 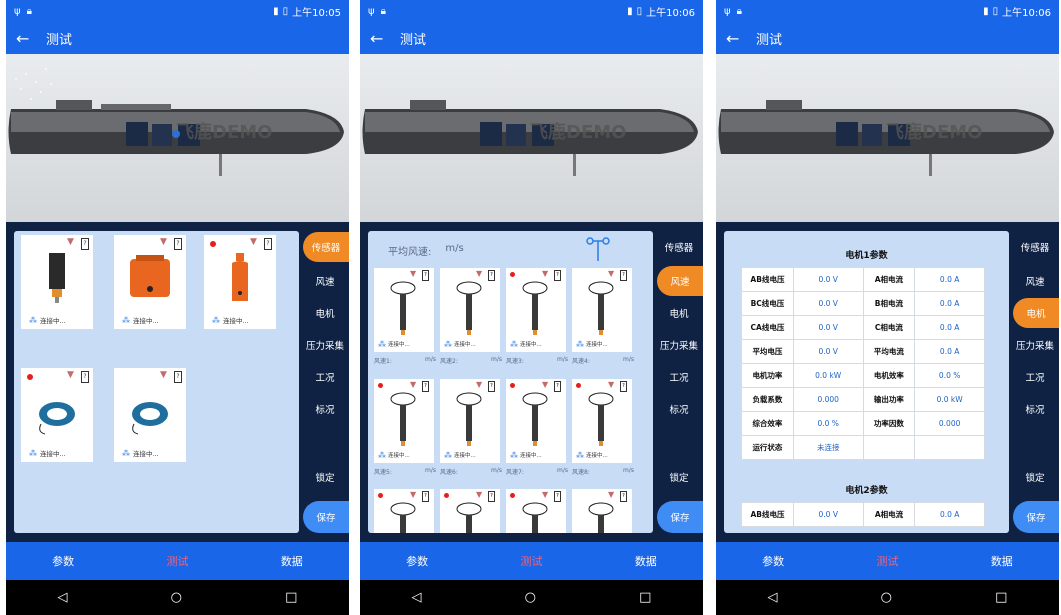 I want to click on wind-label: 风速5:, so click(x=383, y=472).